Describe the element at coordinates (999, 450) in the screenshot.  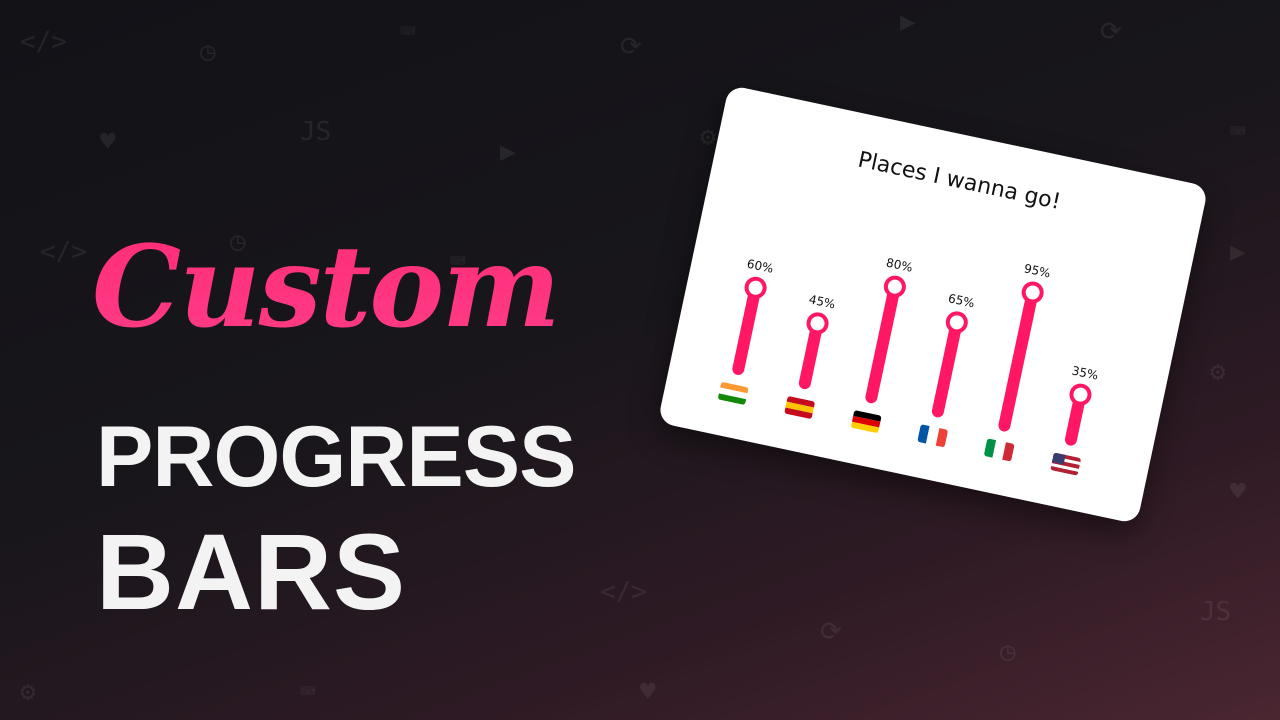
I see `italy-flag-icon` at that location.